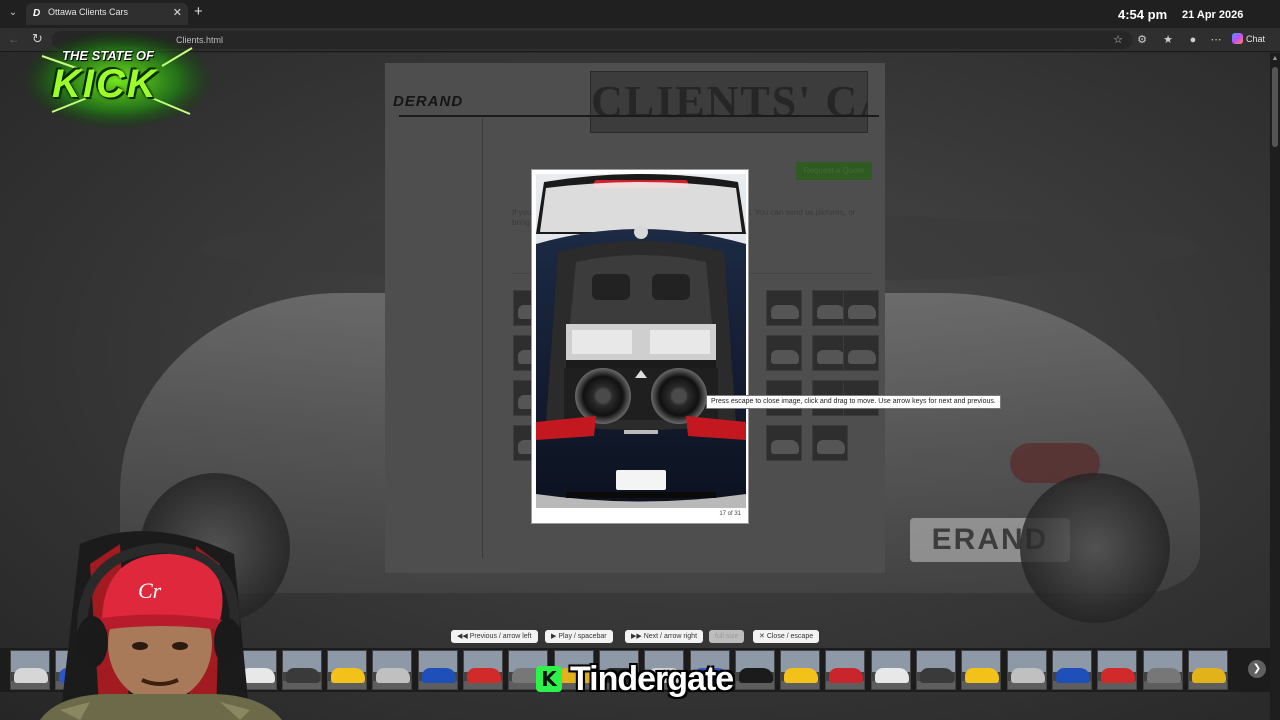 The height and width of the screenshot is (720, 1280). I want to click on next-icon: ▶▶, so click(637, 636).